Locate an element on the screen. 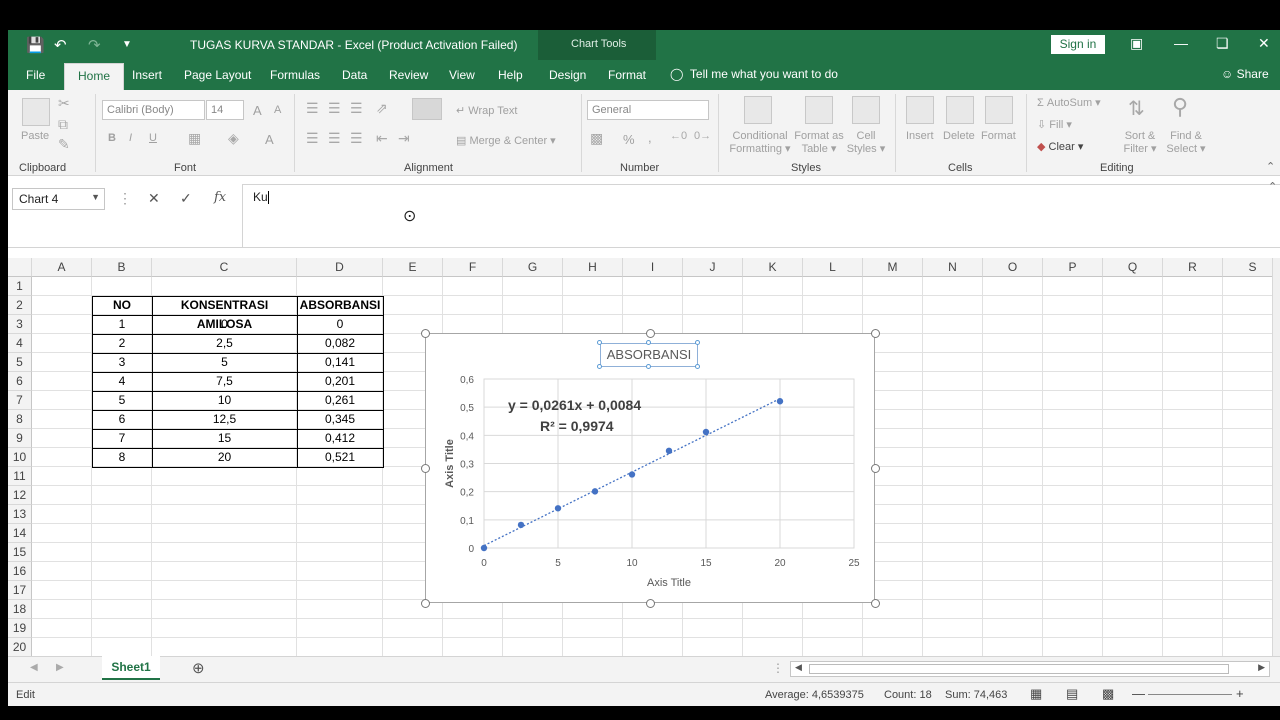  table-cell: 4 is located at coordinates (122, 381).